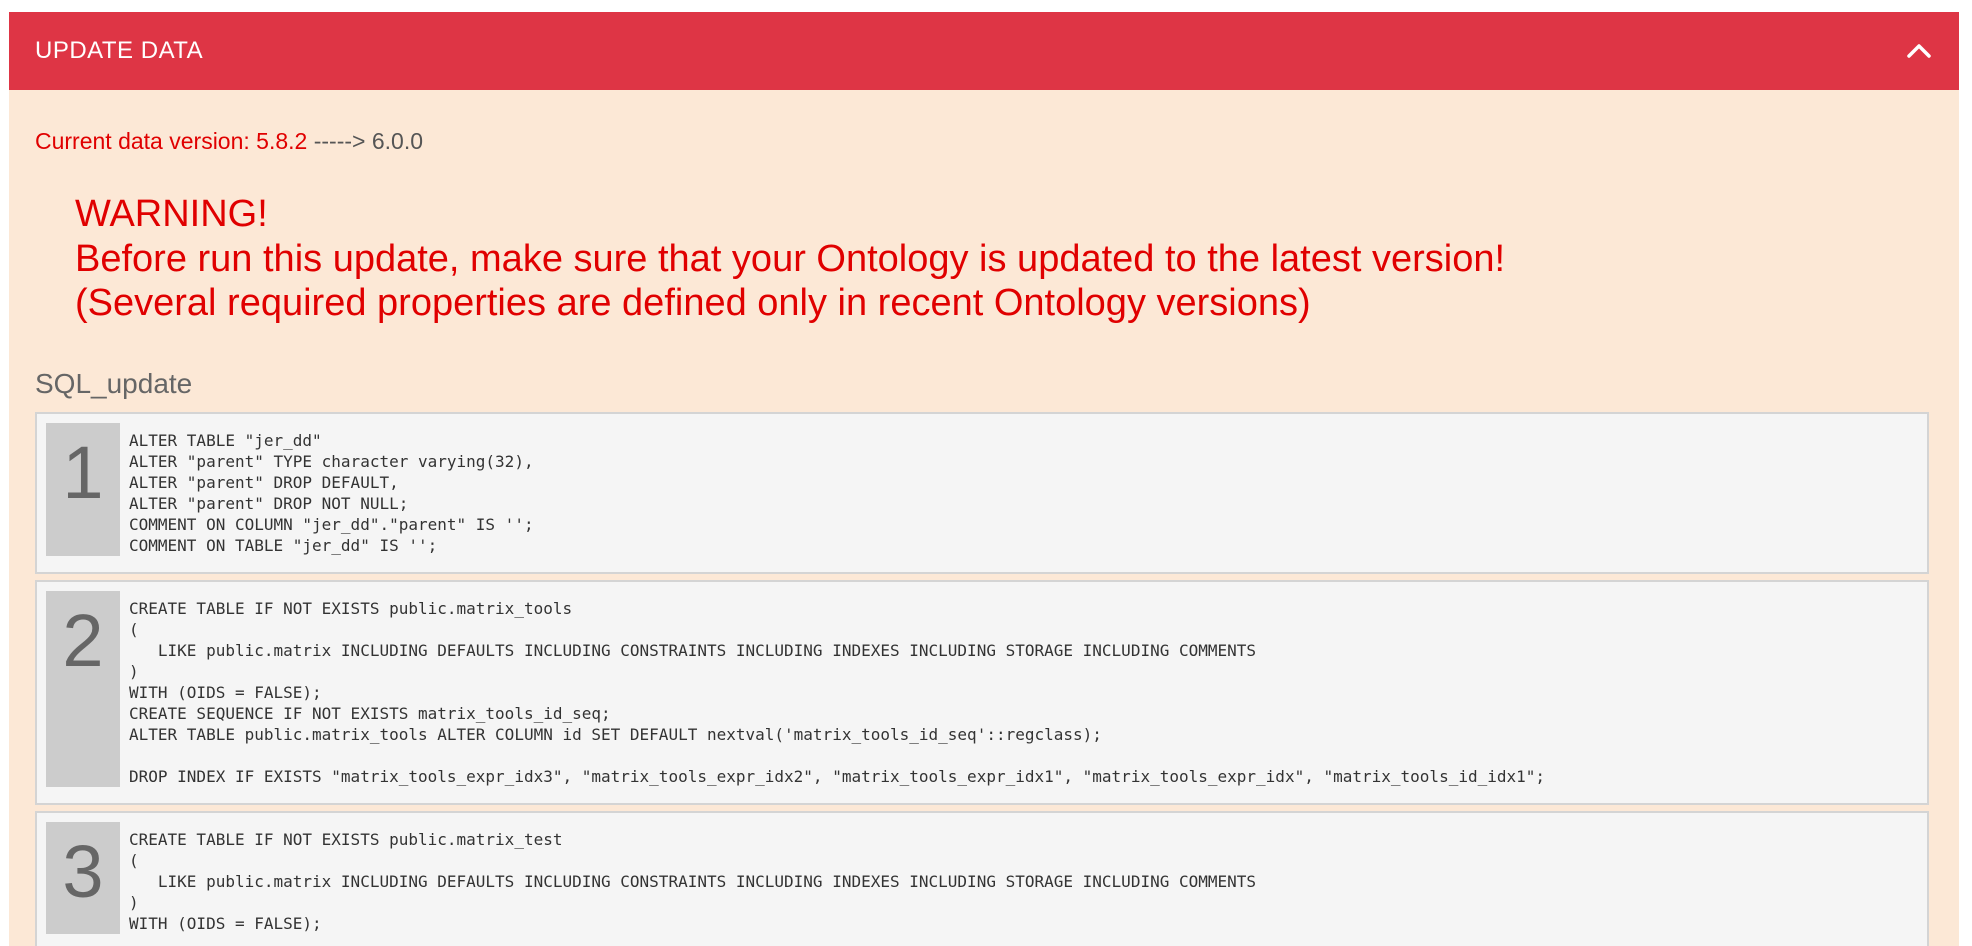 This screenshot has width=1972, height=946. Describe the element at coordinates (1919, 51) in the screenshot. I see `chevron-up-icon` at that location.